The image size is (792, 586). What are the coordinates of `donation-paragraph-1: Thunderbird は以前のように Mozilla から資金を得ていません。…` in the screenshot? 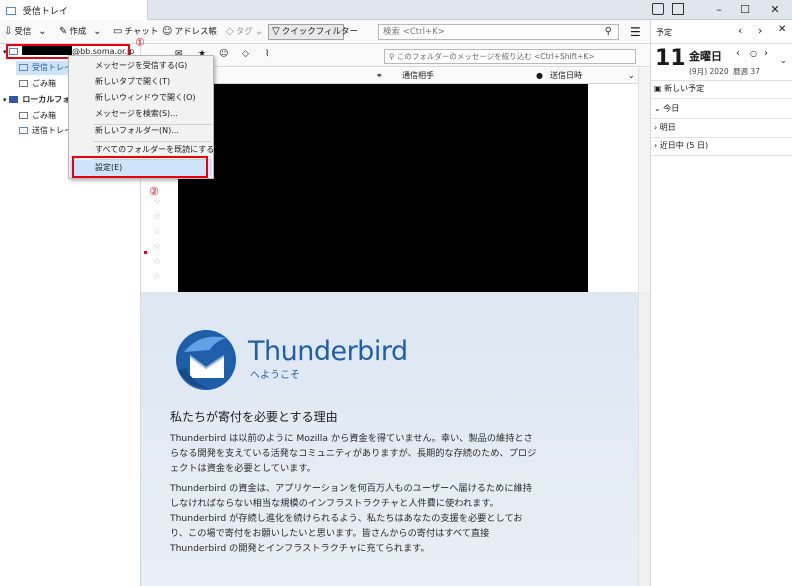 It's located at (353, 453).